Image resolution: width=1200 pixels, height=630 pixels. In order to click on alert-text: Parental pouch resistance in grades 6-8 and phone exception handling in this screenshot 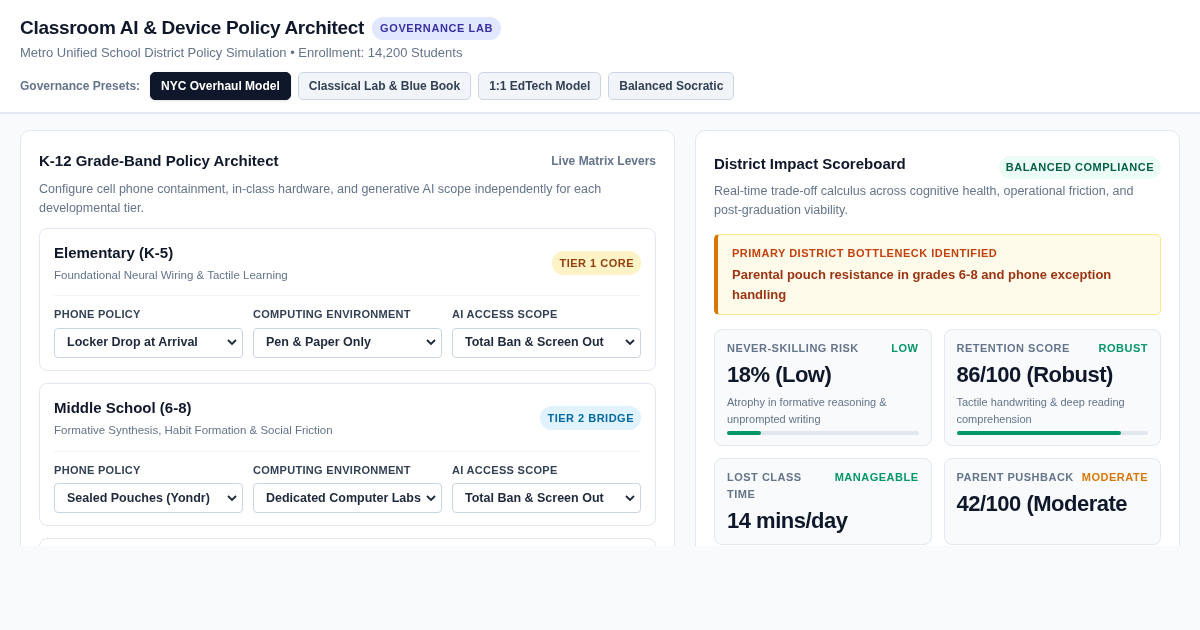, I will do `click(922, 285)`.